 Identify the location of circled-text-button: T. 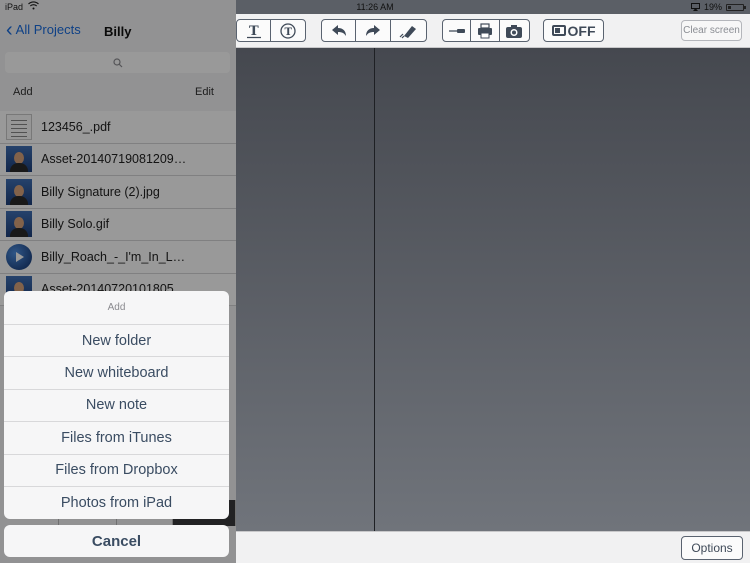
(288, 30).